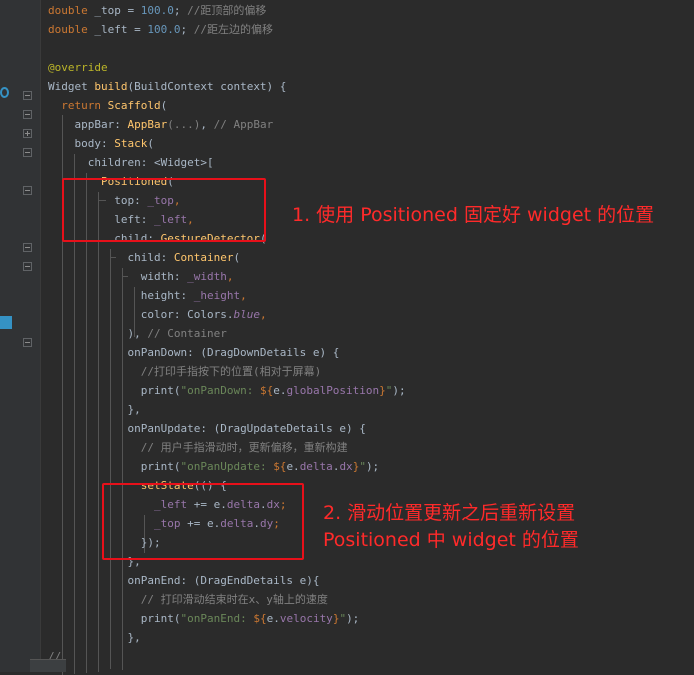  What do you see at coordinates (147, 124) in the screenshot?
I see `code-token: AppBar` at bounding box center [147, 124].